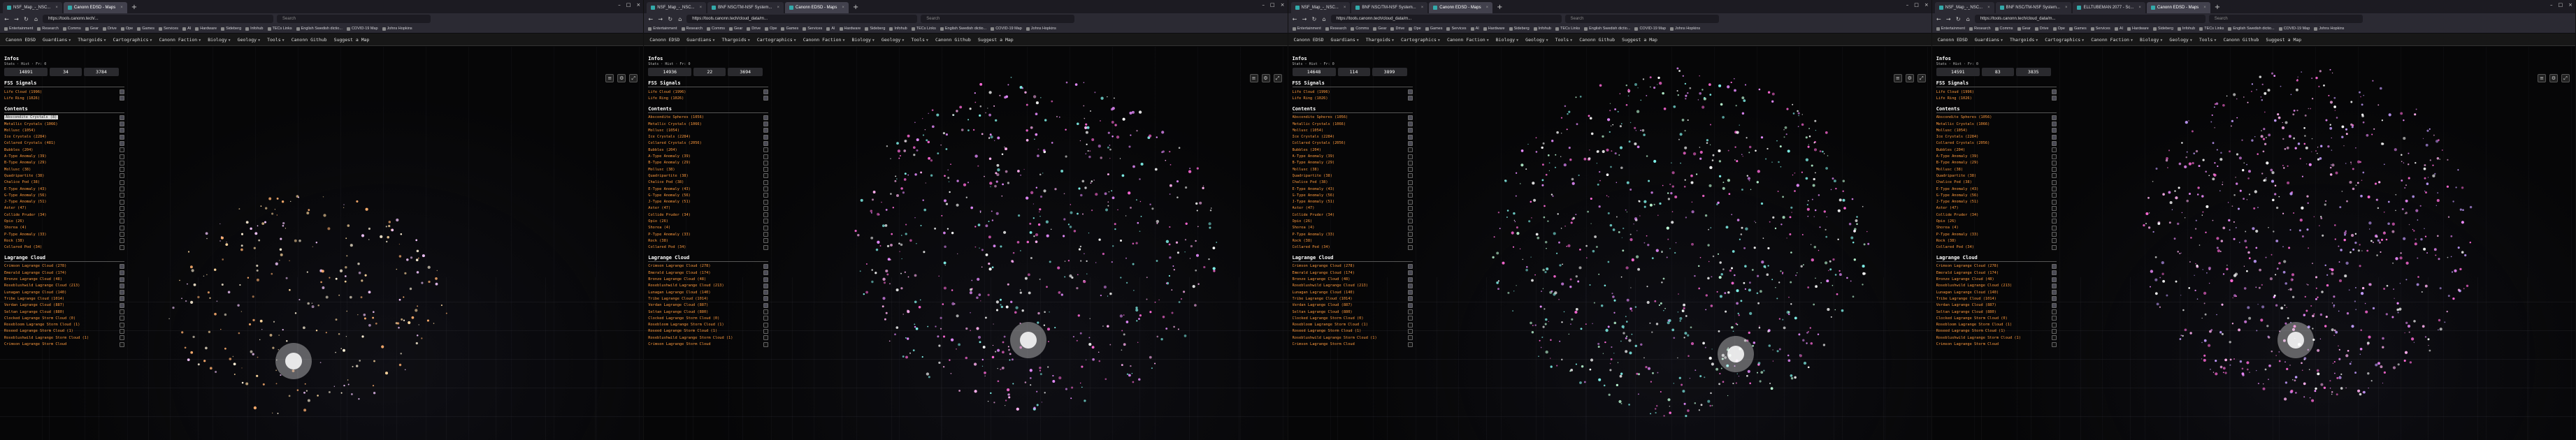 The width and height of the screenshot is (2576, 440). Describe the element at coordinates (1415, 29) in the screenshot. I see `bookmark-item: Ope` at that location.